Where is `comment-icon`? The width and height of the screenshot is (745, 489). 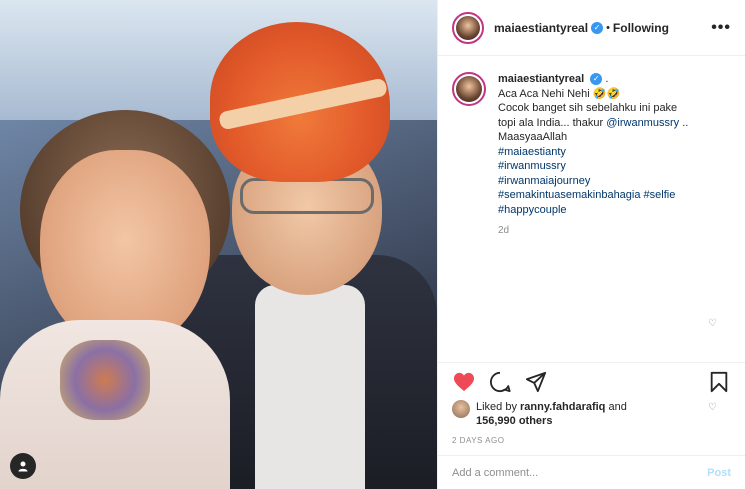 comment-icon is located at coordinates (500, 382).